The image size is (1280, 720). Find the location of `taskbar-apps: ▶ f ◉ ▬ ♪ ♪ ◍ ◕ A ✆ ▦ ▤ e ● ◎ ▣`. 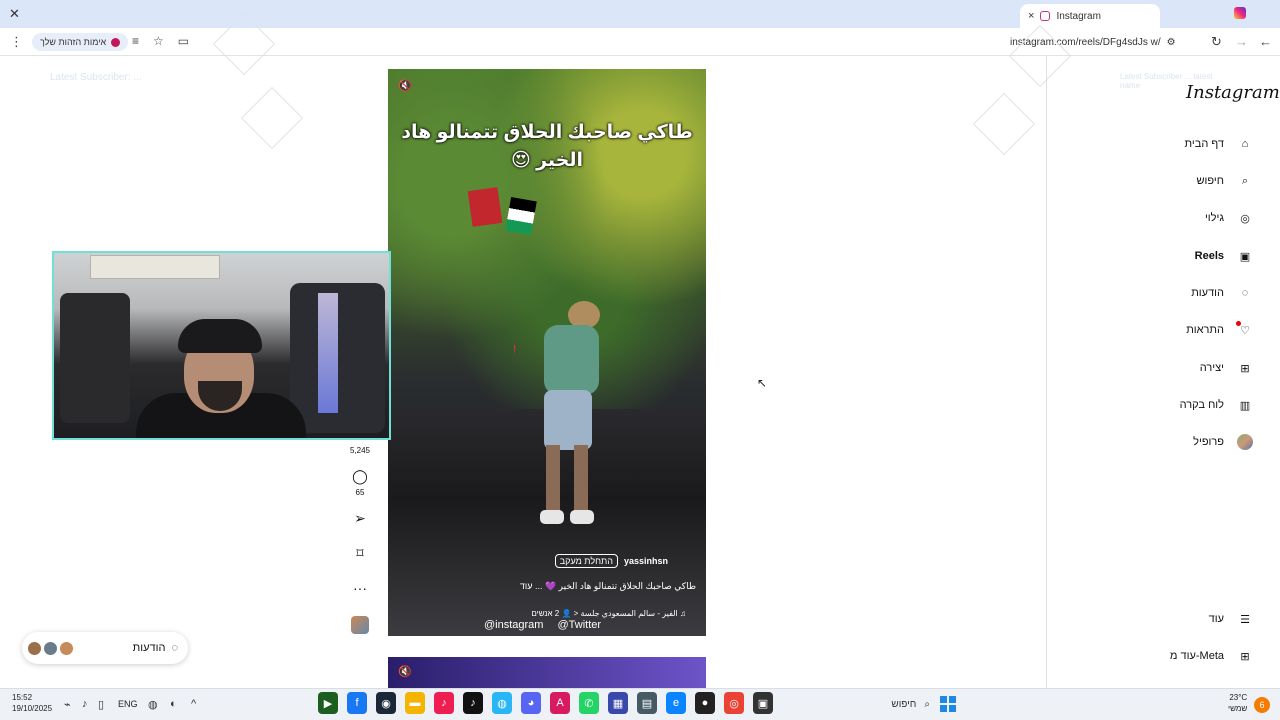

taskbar-apps: ▶ f ◉ ▬ ♪ ♪ ◍ ◕ A ✆ ▦ ▤ e ● ◎ ▣ is located at coordinates (545, 703).